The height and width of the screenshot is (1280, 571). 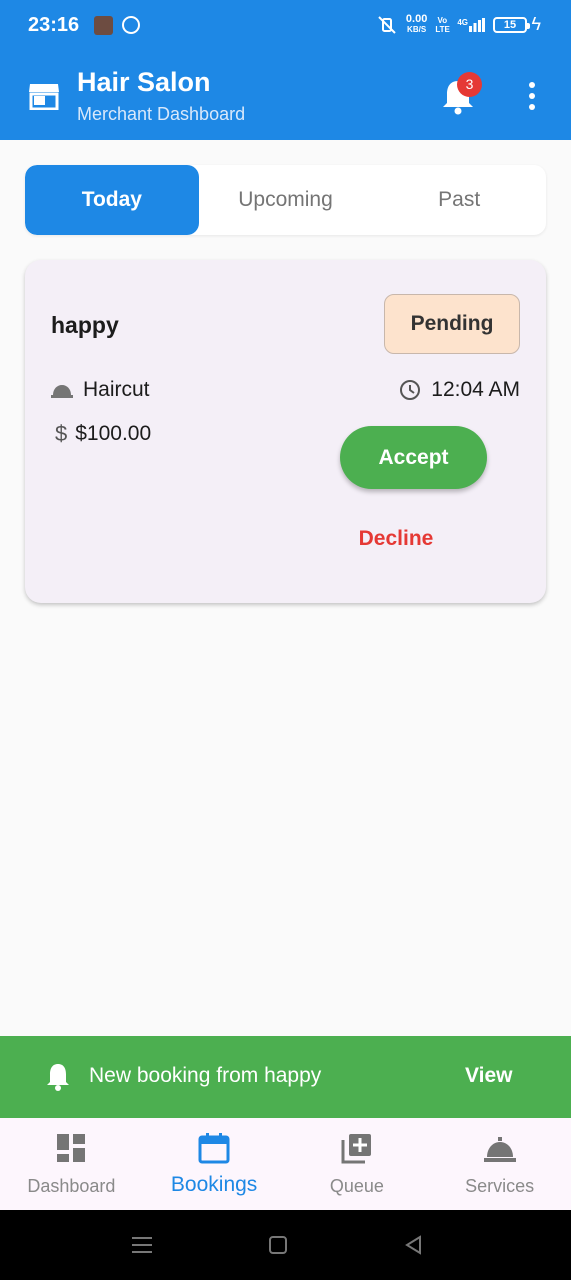 I want to click on snackbar-view-button: View, so click(x=488, y=1076).